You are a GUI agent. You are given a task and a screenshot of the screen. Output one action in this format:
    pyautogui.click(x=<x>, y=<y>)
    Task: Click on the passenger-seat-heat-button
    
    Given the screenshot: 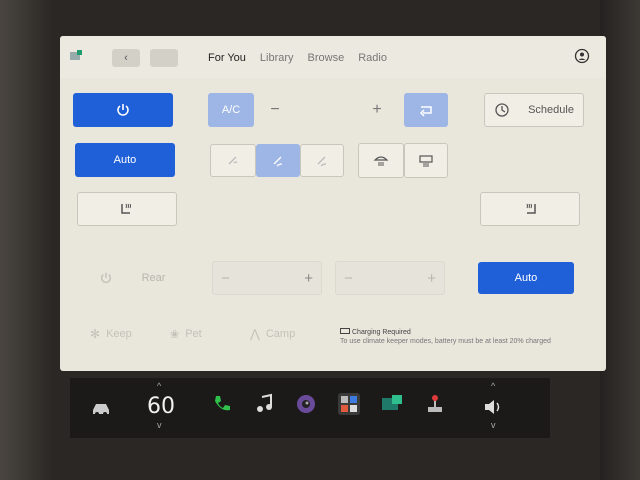 What is the action you would take?
    pyautogui.click(x=530, y=209)
    